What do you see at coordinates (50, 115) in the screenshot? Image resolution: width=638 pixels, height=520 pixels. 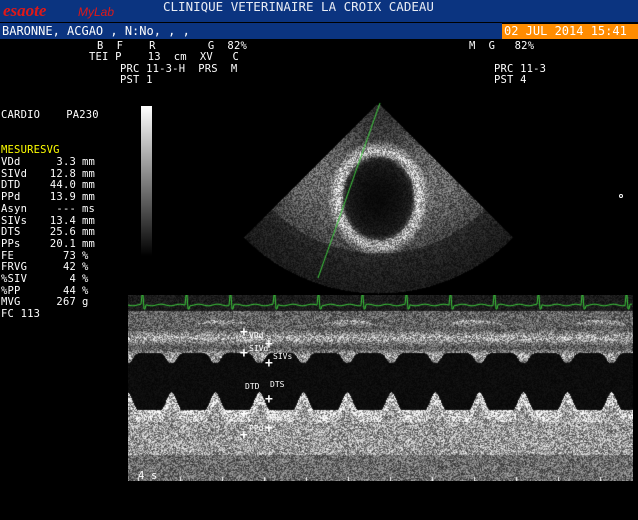 I see `mode-label: CARDIO PA230` at bounding box center [50, 115].